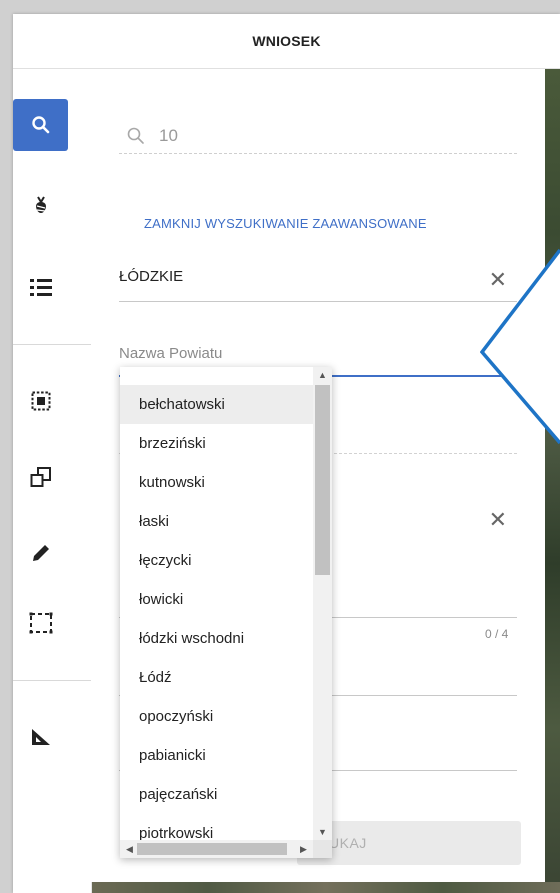 The image size is (560, 893). Describe the element at coordinates (216, 638) in the screenshot. I see `county-option: łódzki wschodni` at that location.